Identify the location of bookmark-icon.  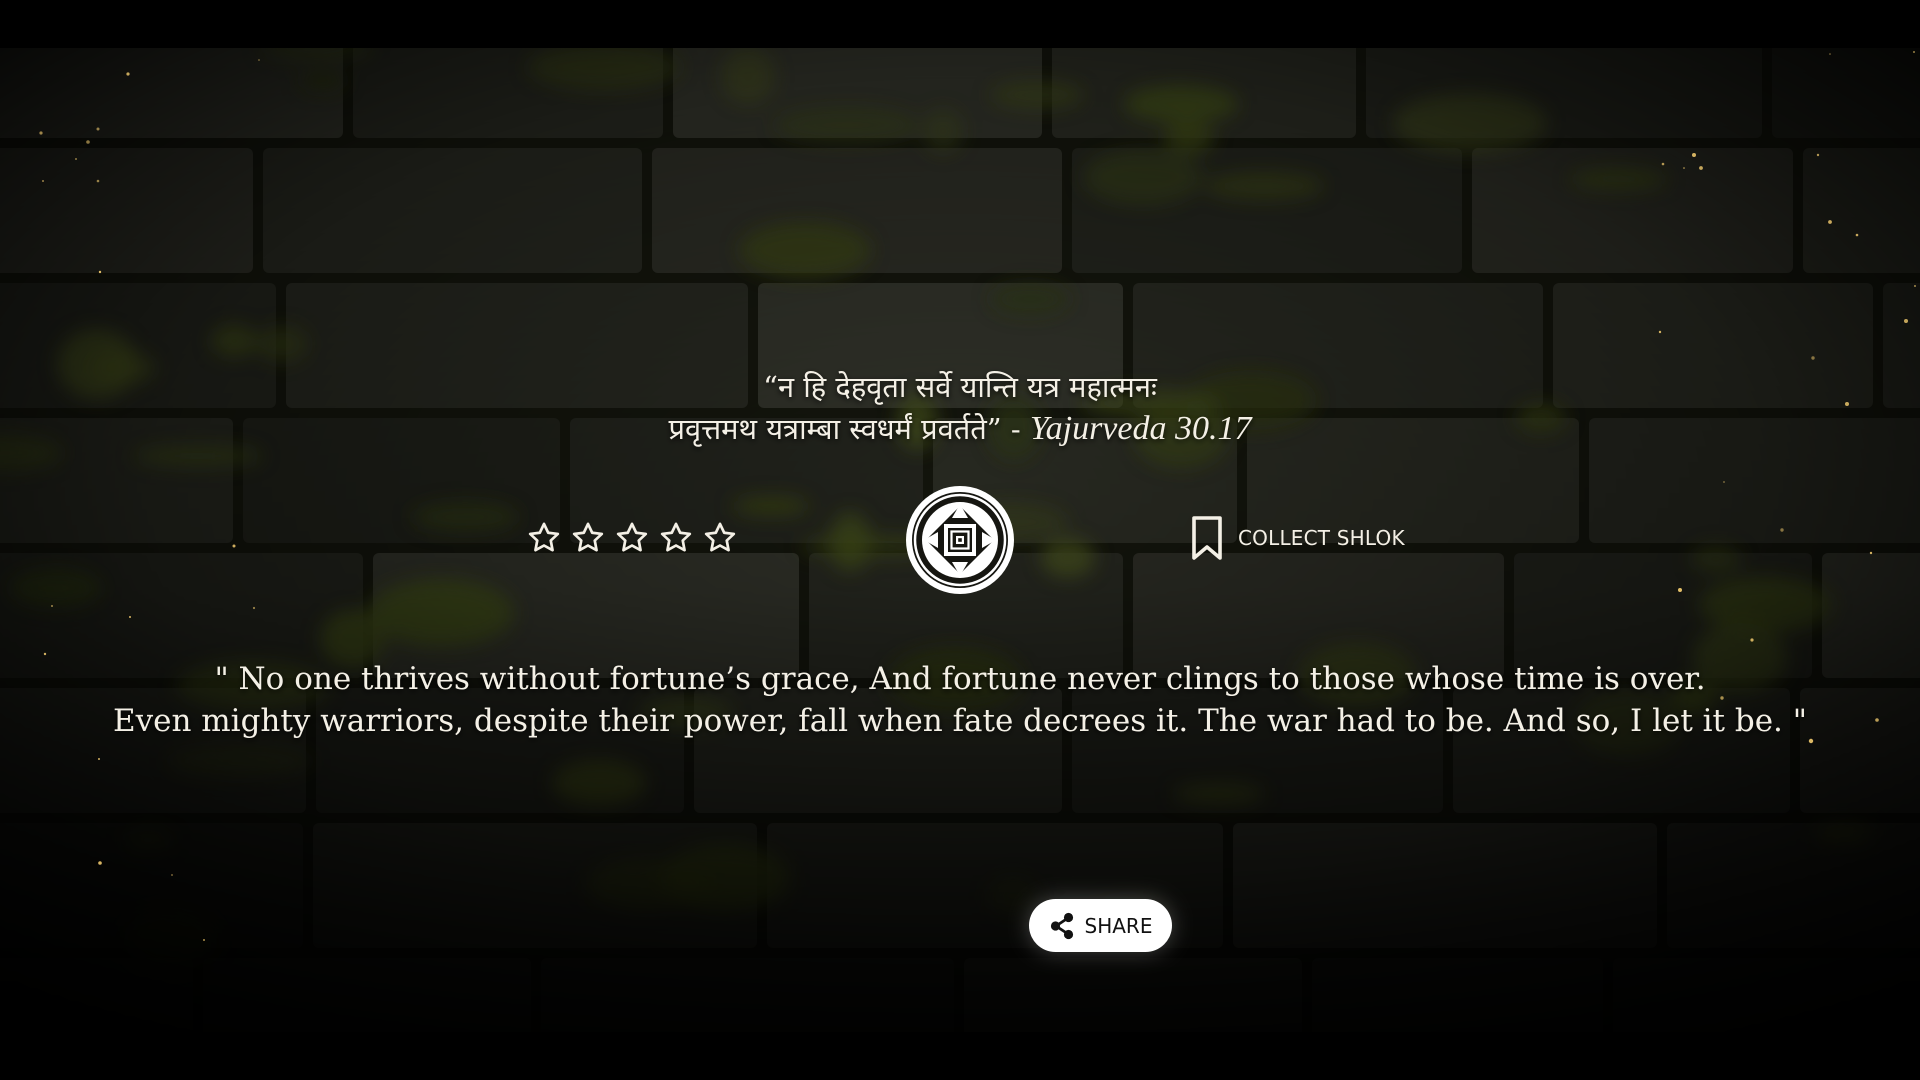
(1207, 538).